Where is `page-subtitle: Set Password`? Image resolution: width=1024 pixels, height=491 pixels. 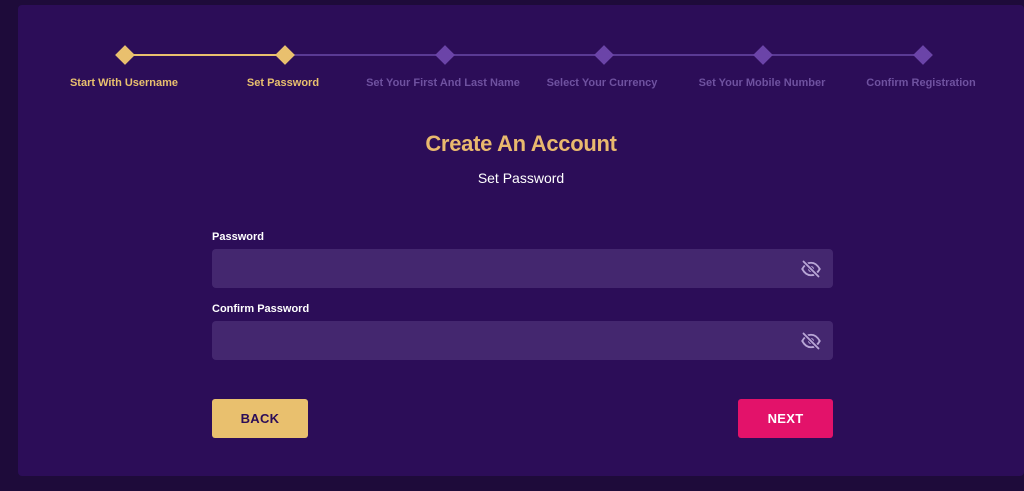
page-subtitle: Set Password is located at coordinates (521, 178).